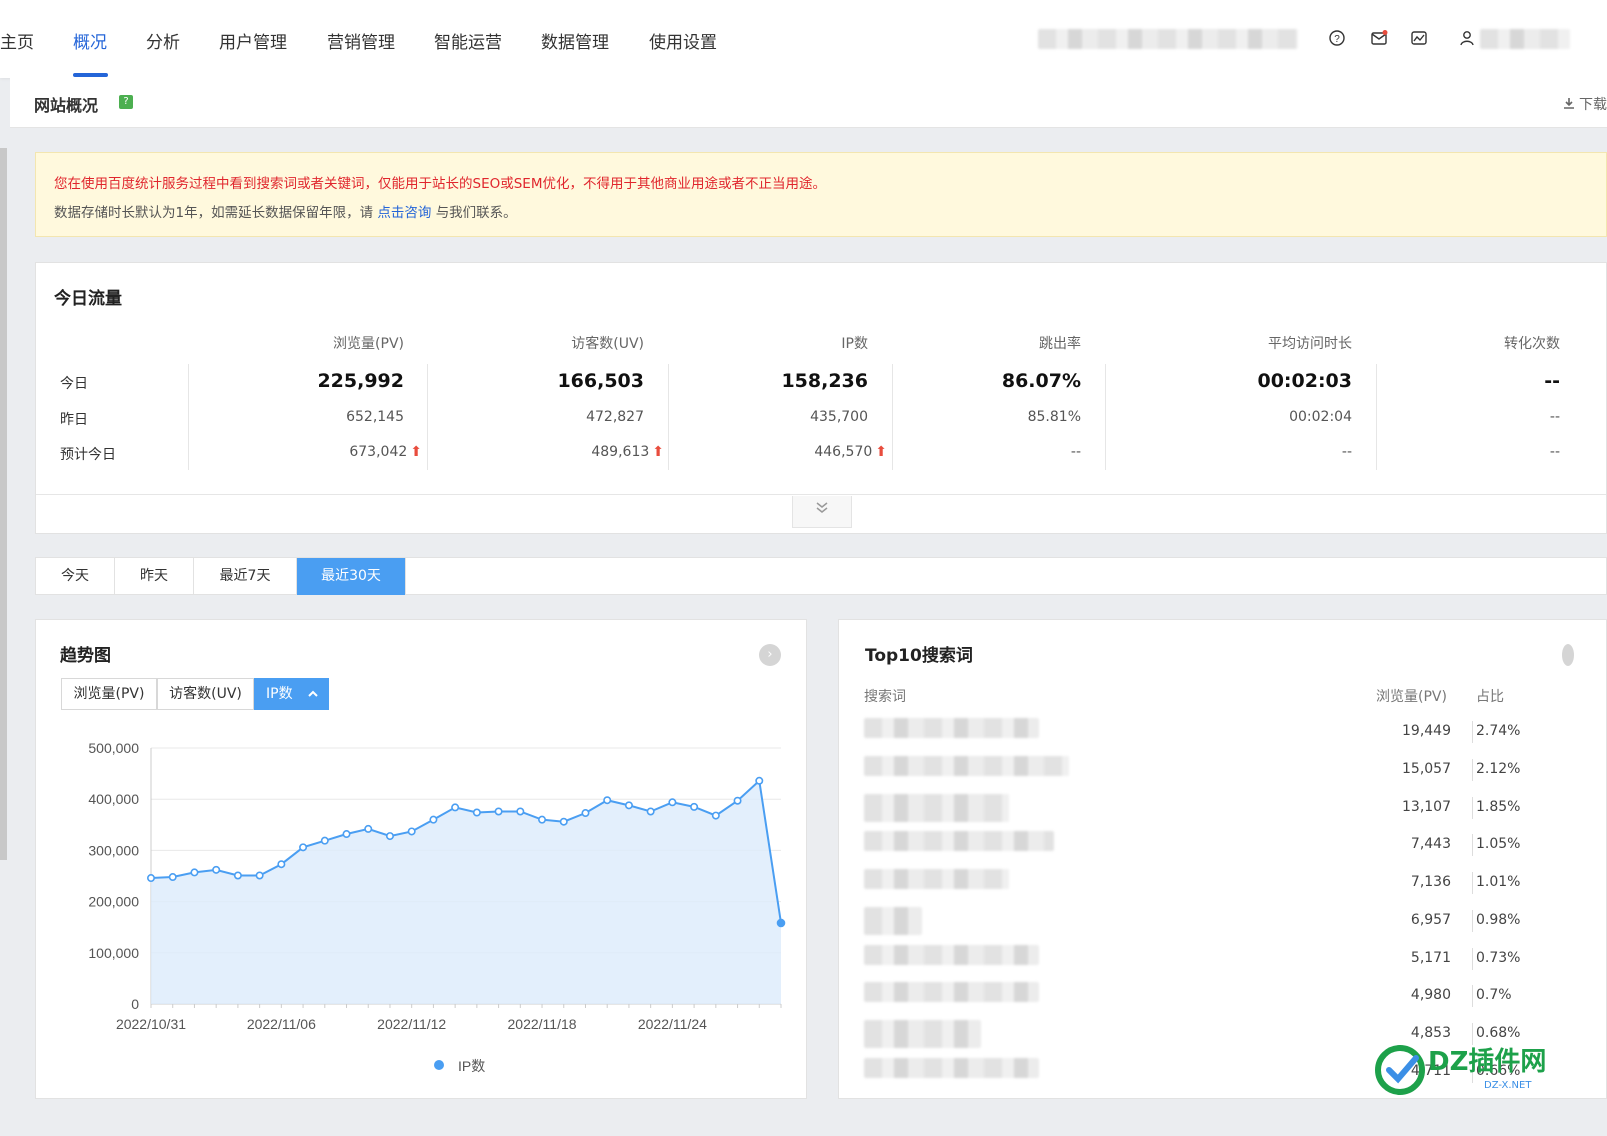 The height and width of the screenshot is (1136, 1607). What do you see at coordinates (854, 344) in the screenshot?
I see `col-header-ip: IP数` at bounding box center [854, 344].